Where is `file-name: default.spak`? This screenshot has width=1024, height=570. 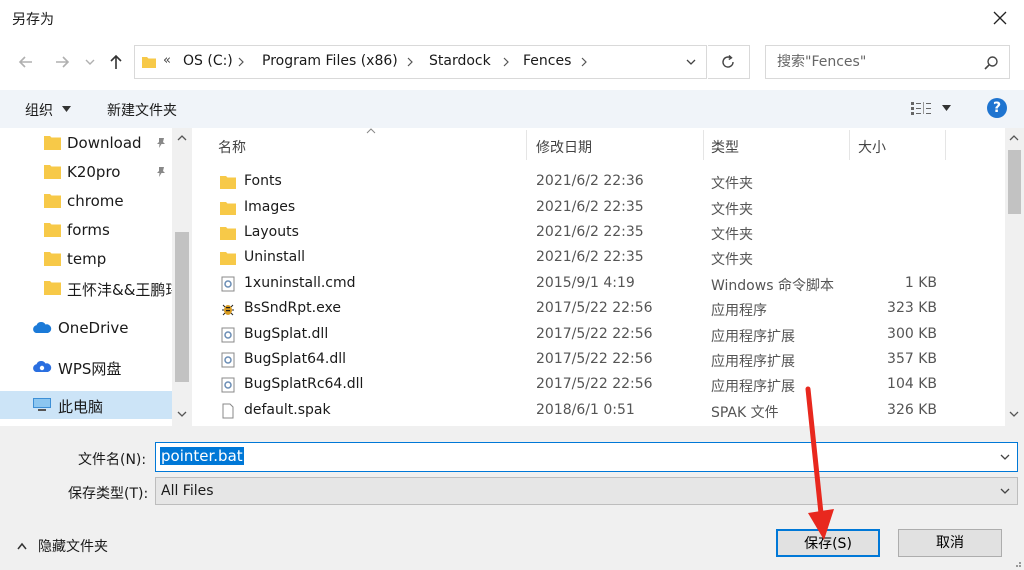
file-name: default.spak is located at coordinates (287, 410).